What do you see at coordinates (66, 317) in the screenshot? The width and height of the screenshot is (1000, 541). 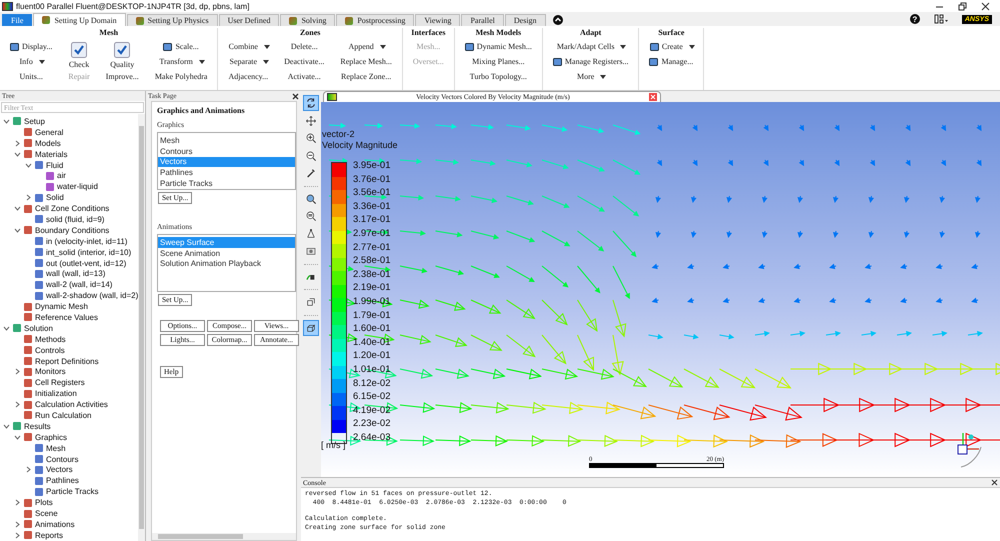 I see `tree-item: Reference Values` at bounding box center [66, 317].